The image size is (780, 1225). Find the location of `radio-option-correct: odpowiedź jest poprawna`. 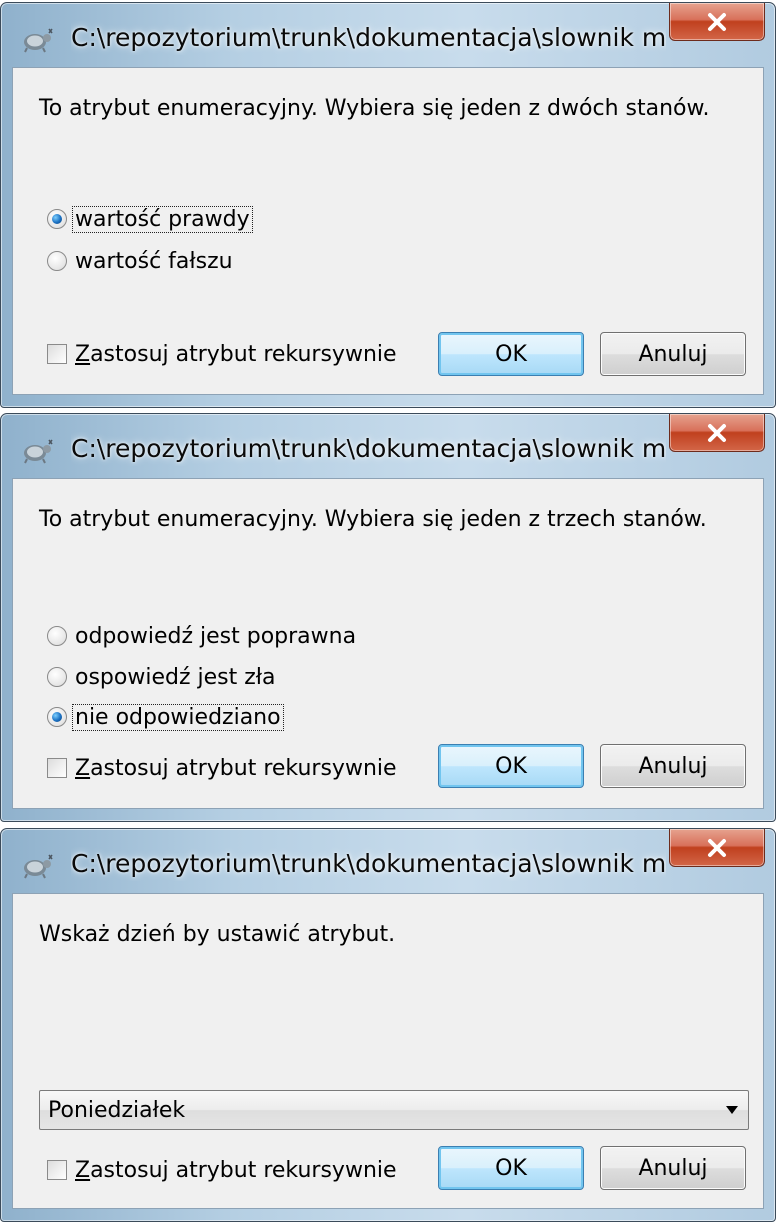

radio-option-correct: odpowiedź jest poprawna is located at coordinates (202, 636).